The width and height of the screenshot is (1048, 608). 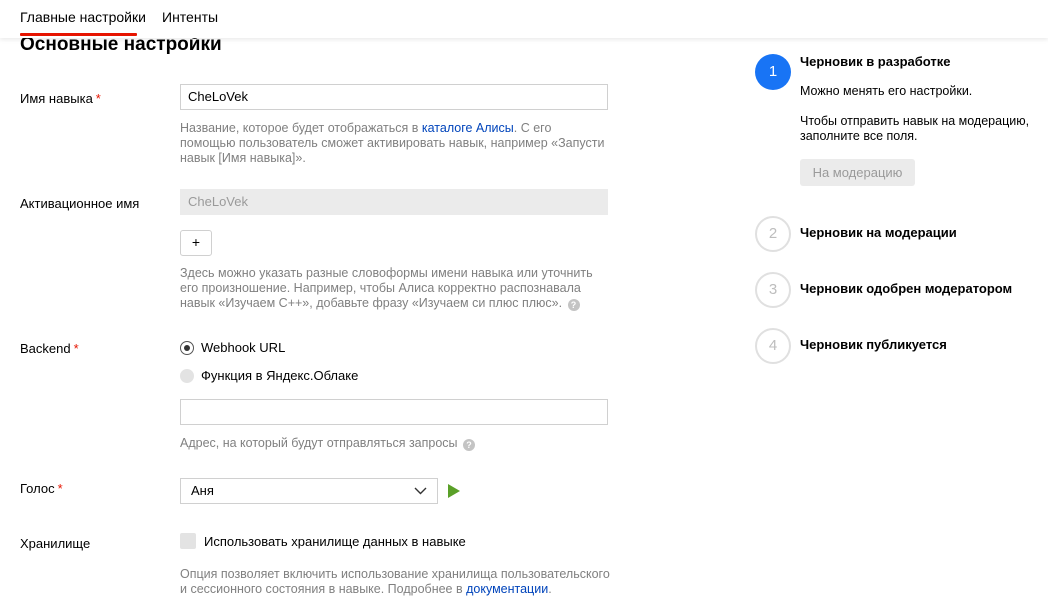 What do you see at coordinates (309, 491) in the screenshot?
I see `voice-select: Аня` at bounding box center [309, 491].